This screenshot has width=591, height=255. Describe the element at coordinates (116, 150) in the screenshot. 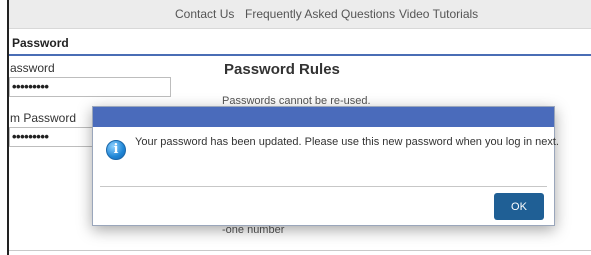

I see `info-icon: i` at that location.